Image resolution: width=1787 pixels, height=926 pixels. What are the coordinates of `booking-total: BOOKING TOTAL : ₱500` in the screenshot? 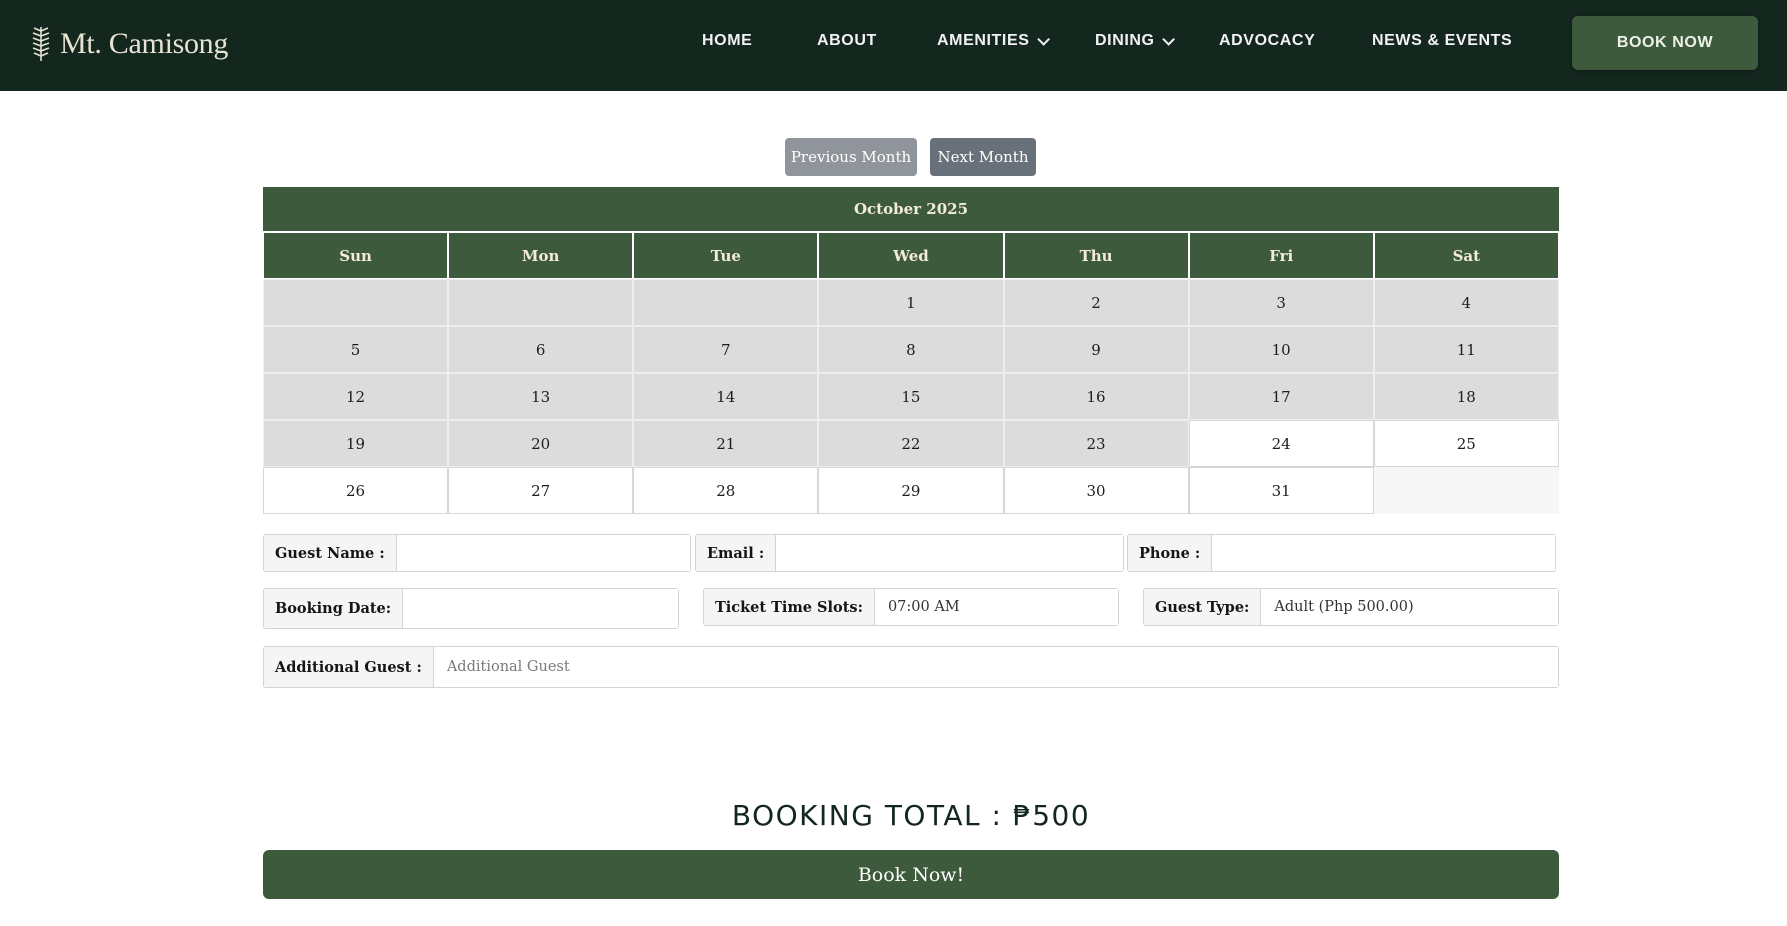 It's located at (911, 815).